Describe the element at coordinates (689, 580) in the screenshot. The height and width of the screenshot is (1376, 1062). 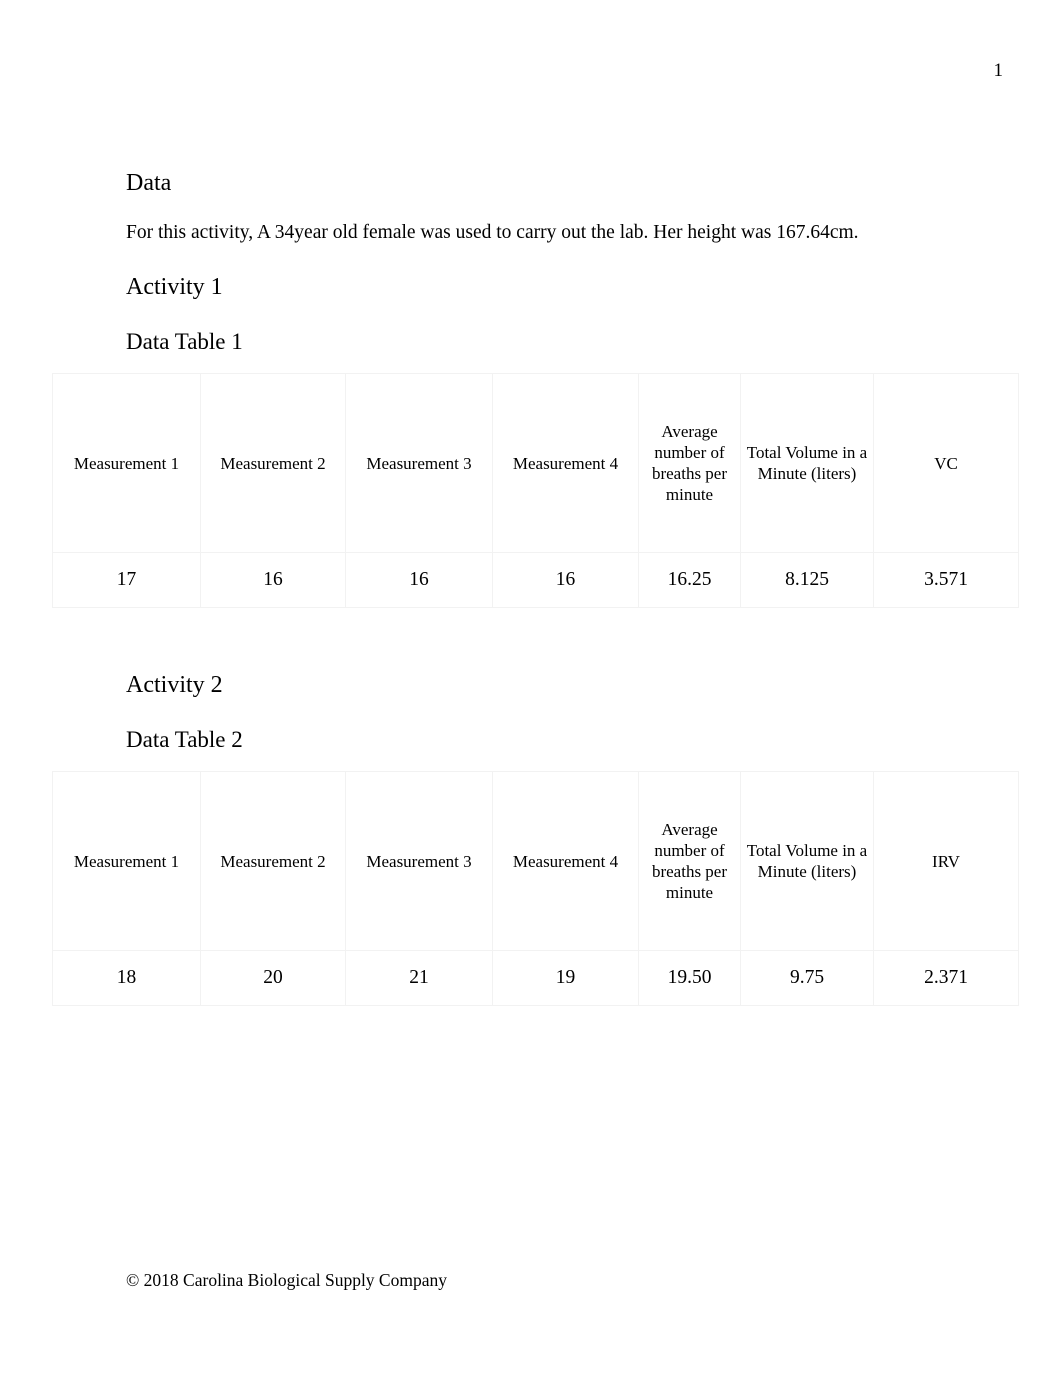
I see `table1-cell: 16.25` at that location.